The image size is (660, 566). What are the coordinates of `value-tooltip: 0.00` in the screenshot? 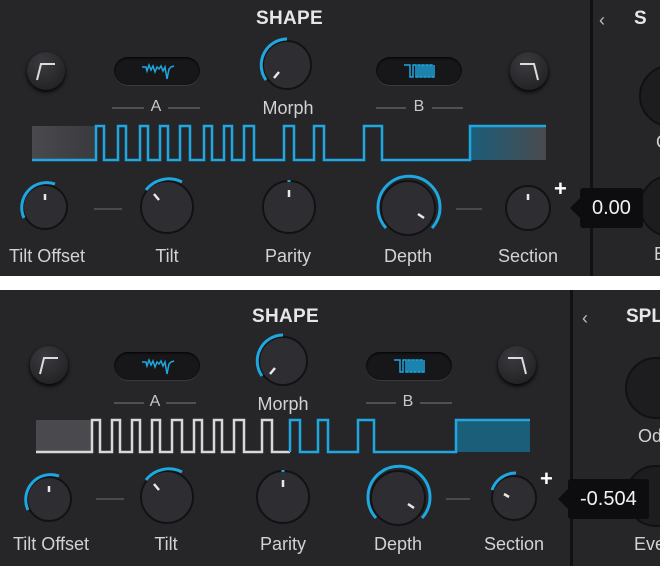 It's located at (606, 208).